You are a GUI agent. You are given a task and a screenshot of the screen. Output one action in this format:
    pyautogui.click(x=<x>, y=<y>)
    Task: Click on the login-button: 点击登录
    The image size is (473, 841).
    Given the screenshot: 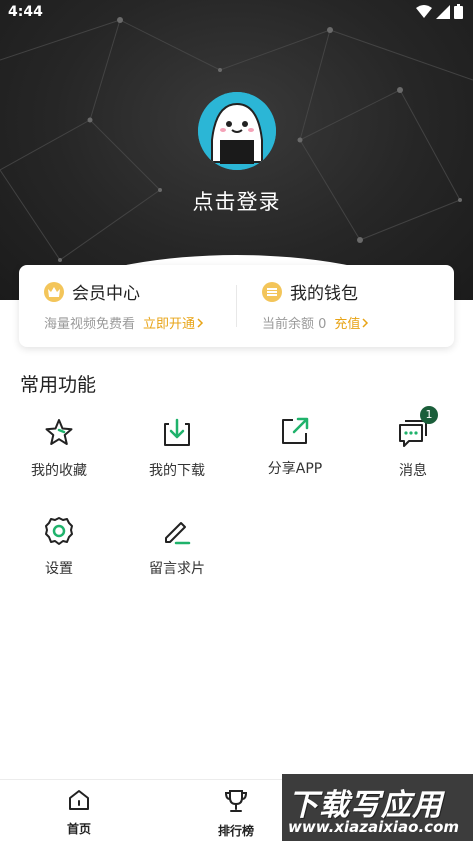 What is the action you would take?
    pyautogui.click(x=236, y=201)
    